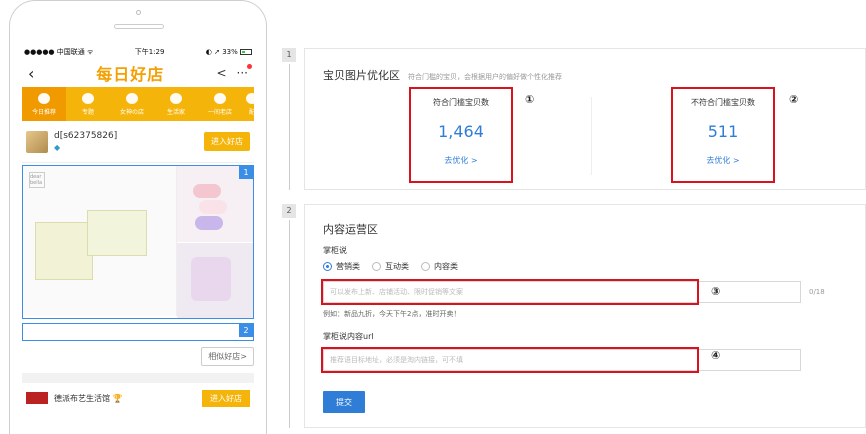 This screenshot has height=434, width=866. I want to click on carrier-text: ●●●●● 中国联通 ᯤ, so click(59, 52).